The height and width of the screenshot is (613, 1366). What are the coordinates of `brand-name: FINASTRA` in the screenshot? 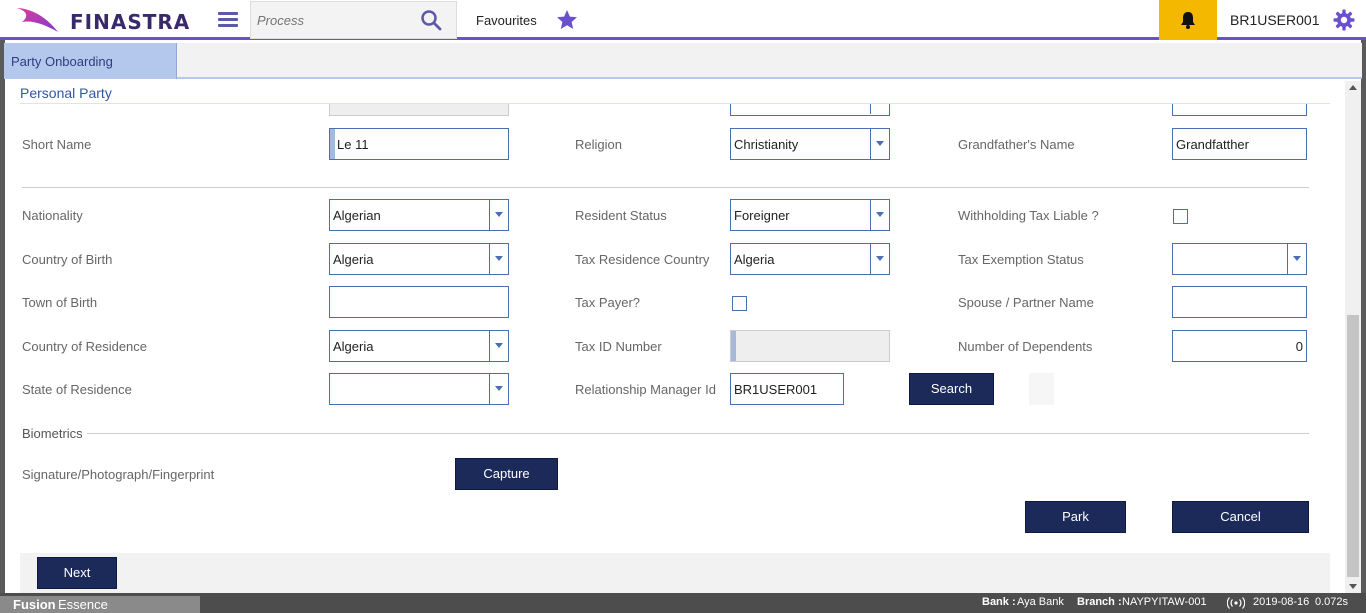 It's located at (130, 22).